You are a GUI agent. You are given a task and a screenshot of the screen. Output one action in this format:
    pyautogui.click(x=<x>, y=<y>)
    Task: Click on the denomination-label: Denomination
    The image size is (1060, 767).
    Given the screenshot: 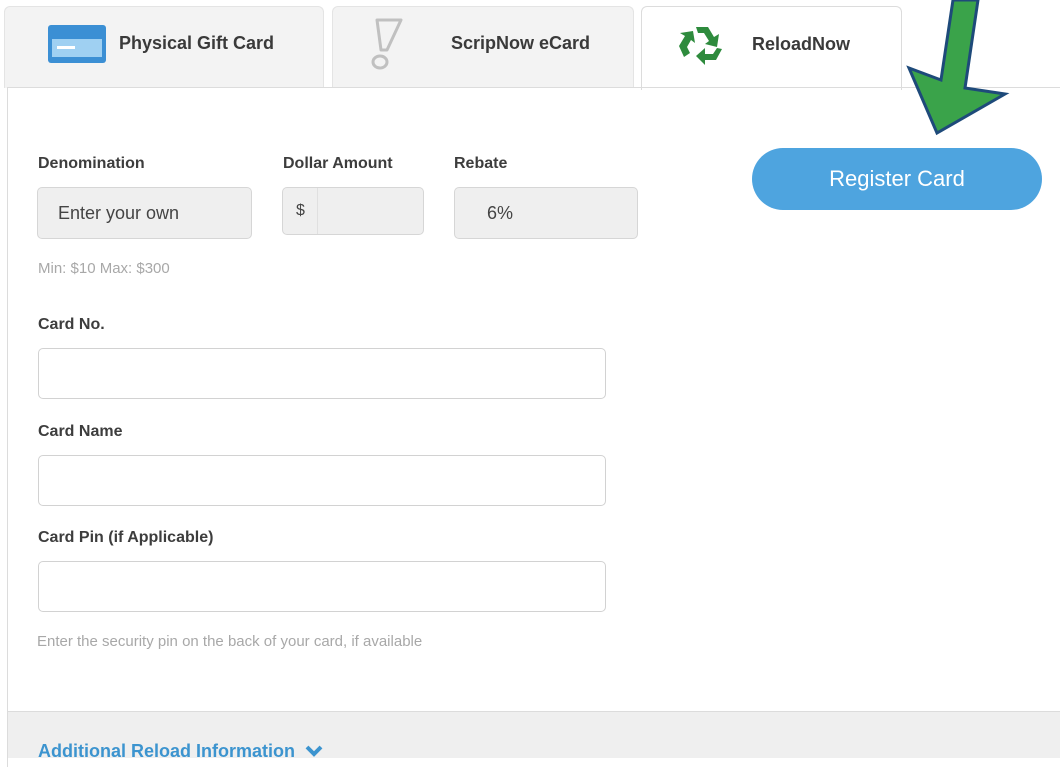 What is the action you would take?
    pyautogui.click(x=91, y=163)
    